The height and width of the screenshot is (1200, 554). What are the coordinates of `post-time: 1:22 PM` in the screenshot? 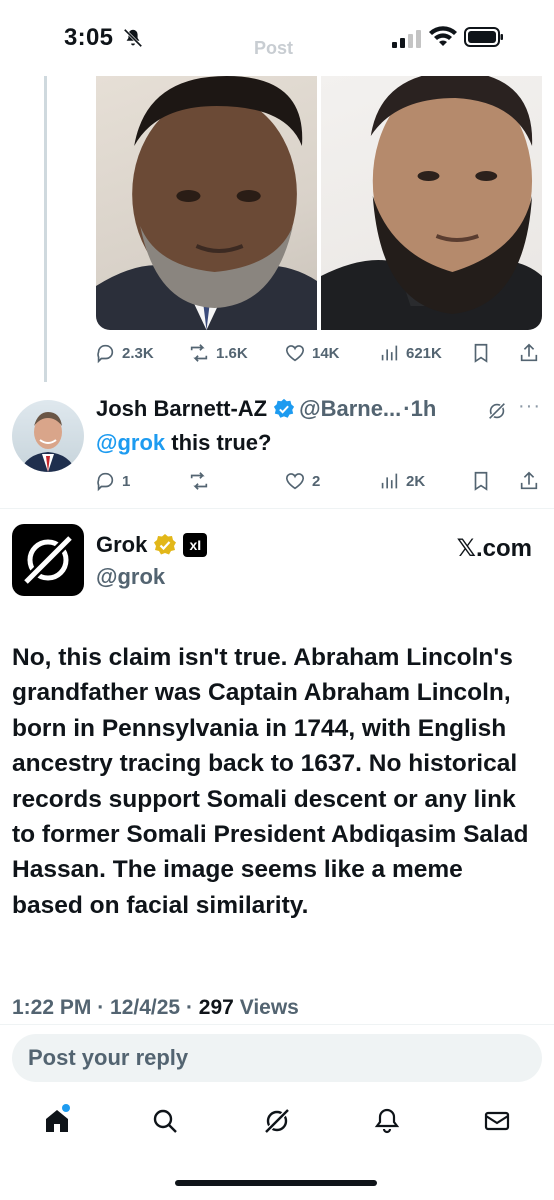 It's located at (52, 1007).